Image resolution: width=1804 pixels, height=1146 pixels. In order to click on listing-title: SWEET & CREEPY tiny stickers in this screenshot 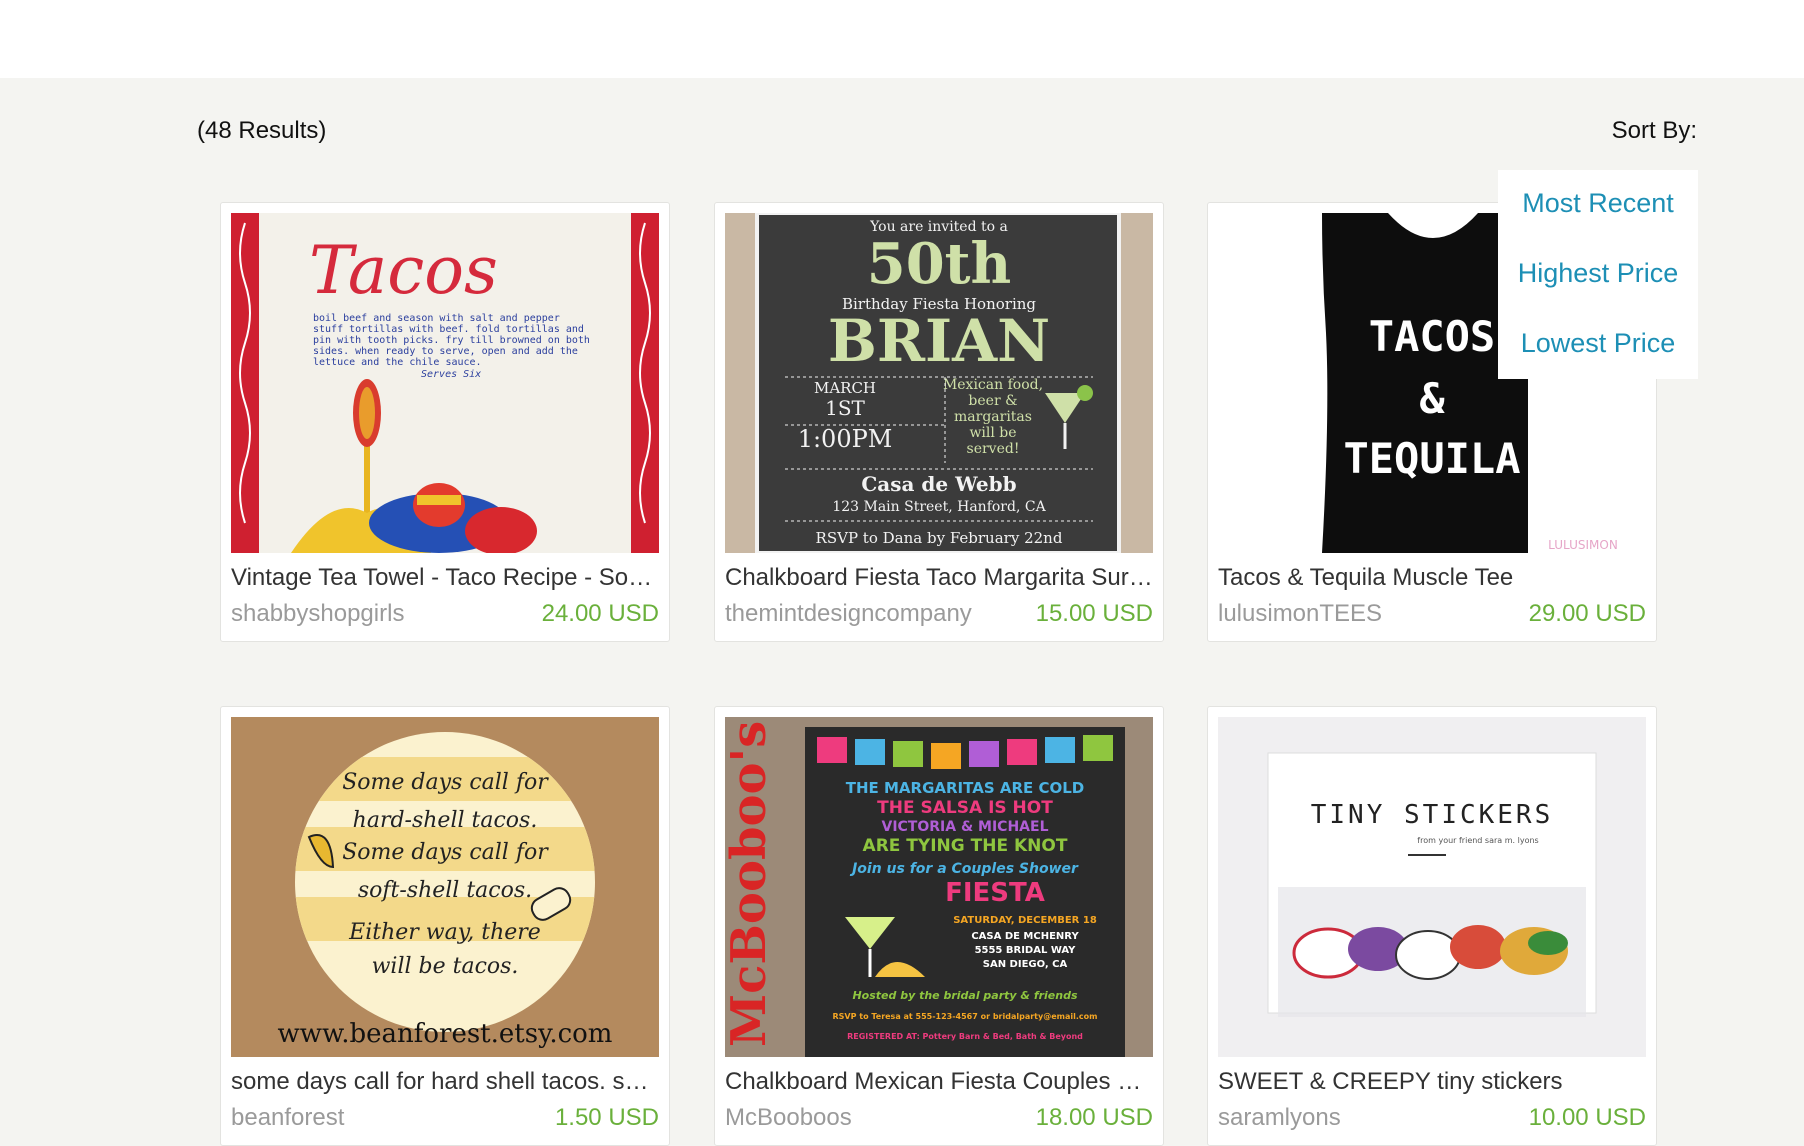, I will do `click(1432, 1082)`.